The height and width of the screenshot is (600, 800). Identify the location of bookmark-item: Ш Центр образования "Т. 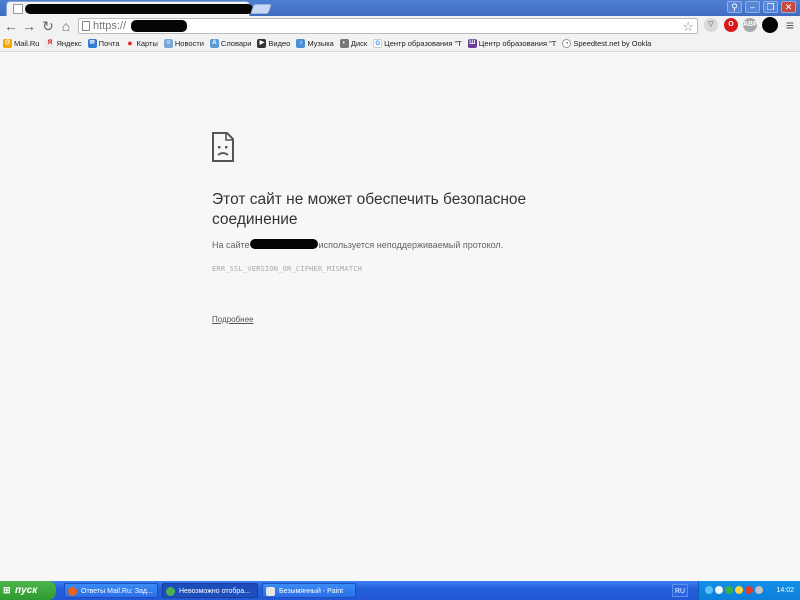
(511, 43).